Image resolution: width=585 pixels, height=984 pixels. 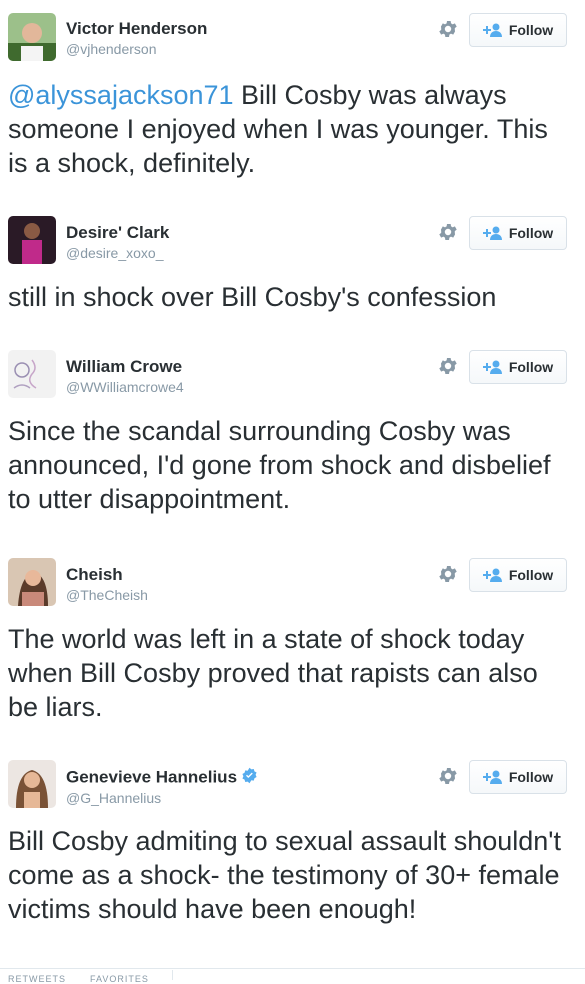 What do you see at coordinates (121, 95) in the screenshot?
I see `mention-link: @alyssajackson71` at bounding box center [121, 95].